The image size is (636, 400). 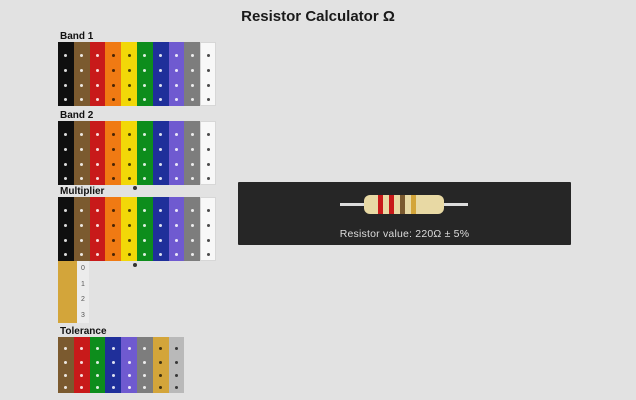 I want to click on band-1-grey-swatch, so click(x=192, y=74).